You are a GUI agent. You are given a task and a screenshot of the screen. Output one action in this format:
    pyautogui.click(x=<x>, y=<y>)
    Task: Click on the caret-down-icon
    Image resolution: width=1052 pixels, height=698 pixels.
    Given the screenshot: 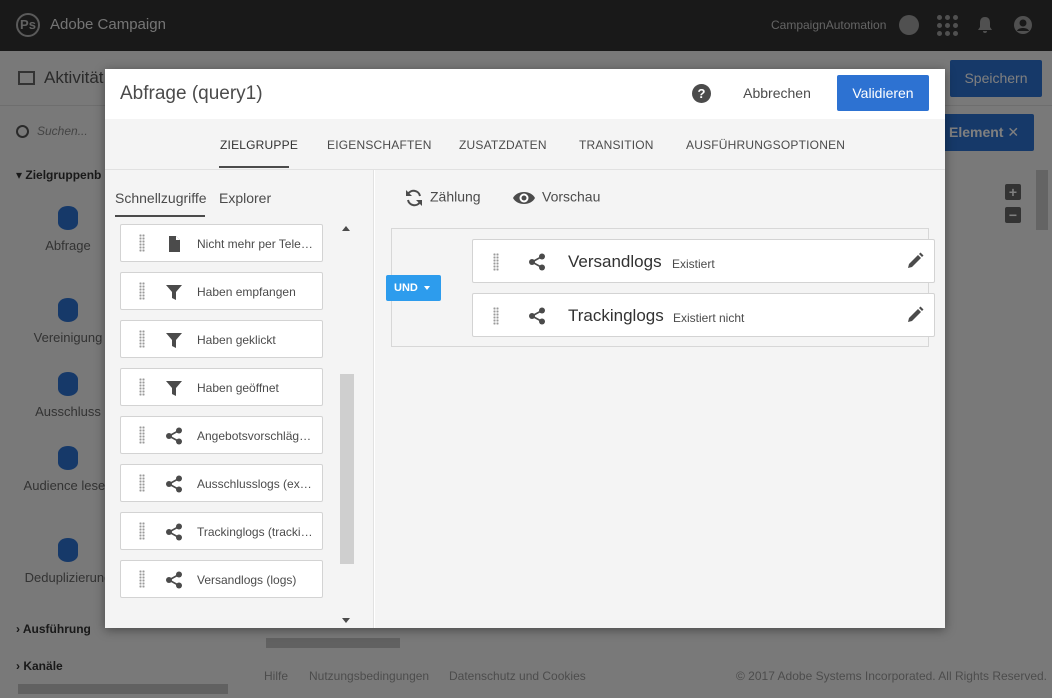 What is the action you would take?
    pyautogui.click(x=427, y=288)
    